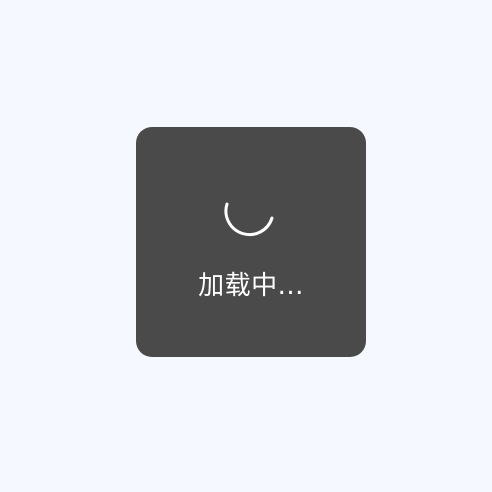 Image resolution: width=492 pixels, height=492 pixels. I want to click on spinner-arc, so click(249, 219).